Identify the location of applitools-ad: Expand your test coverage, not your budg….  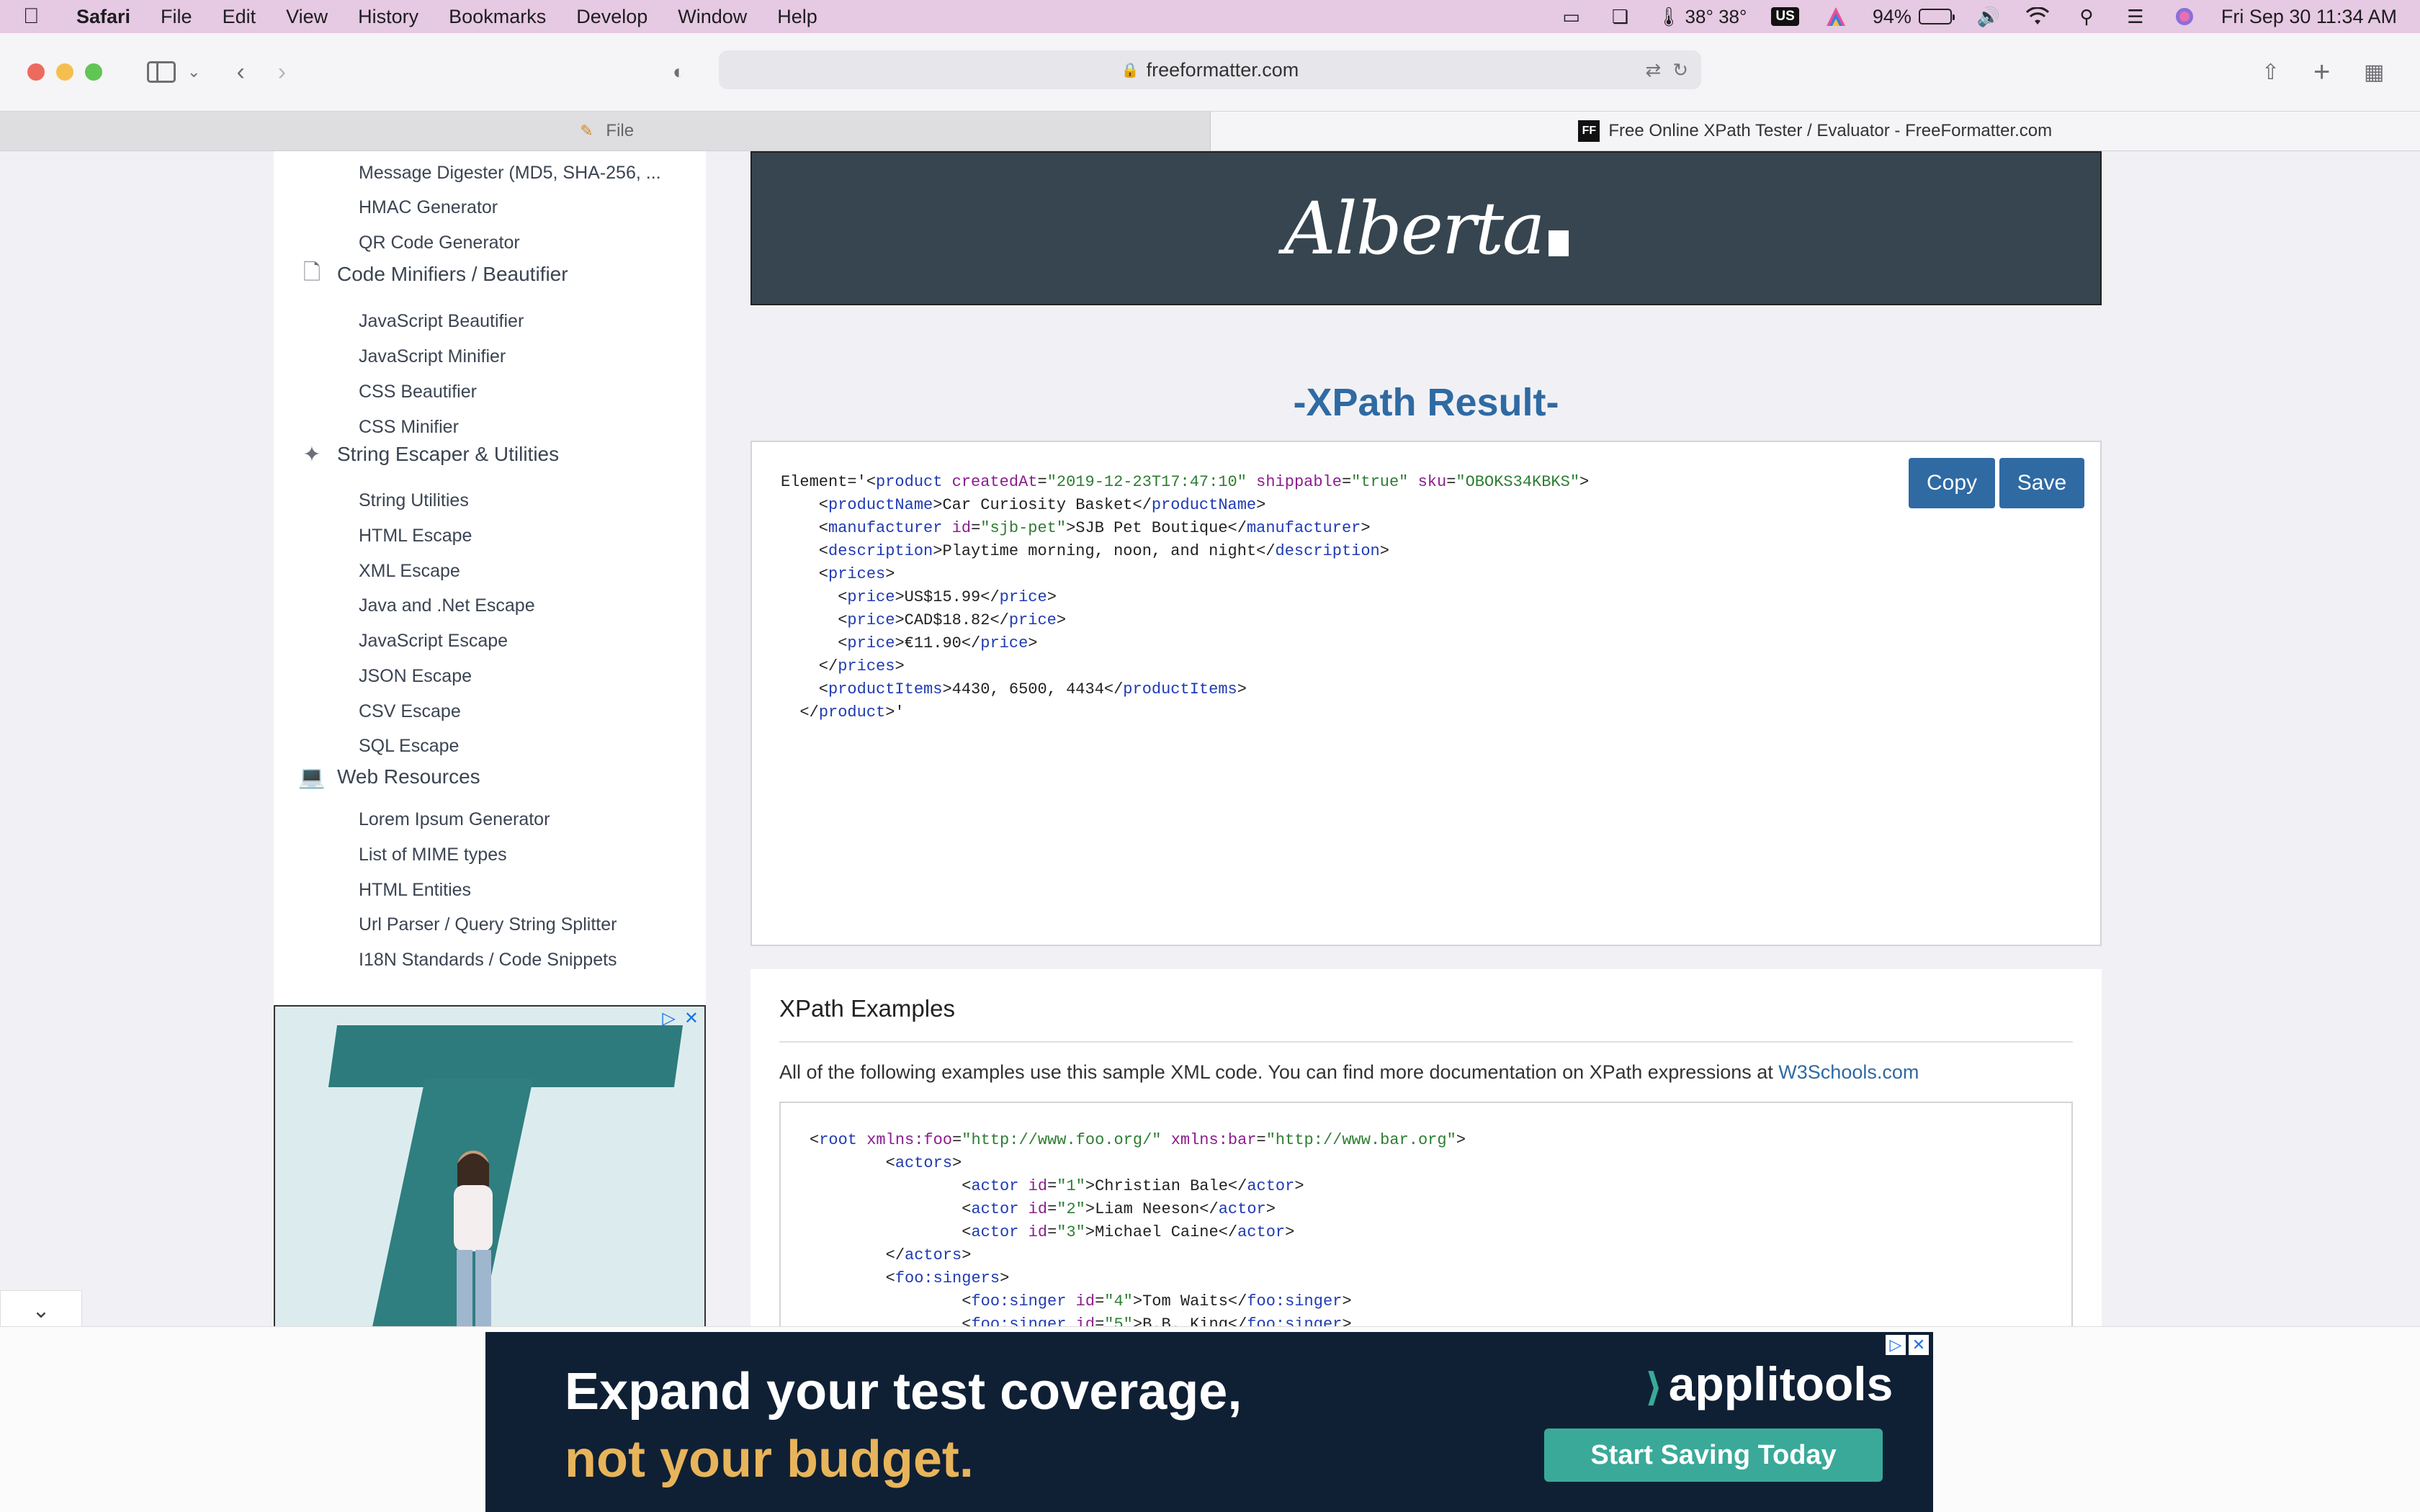
(1209, 1422).